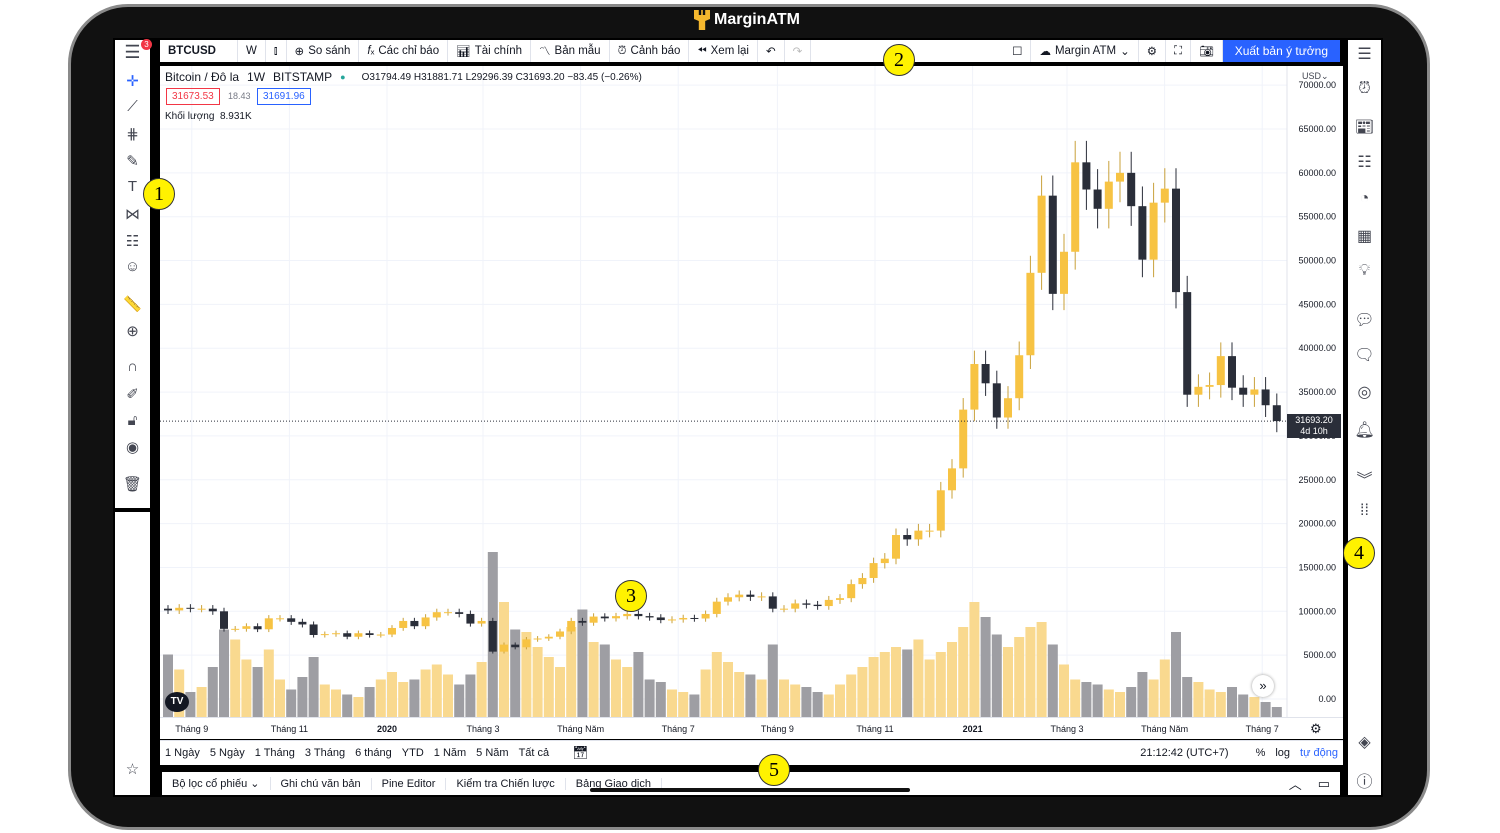 This screenshot has height=833, width=1500. I want to click on indicators-button: fₓ Các chỉ báo, so click(404, 51).